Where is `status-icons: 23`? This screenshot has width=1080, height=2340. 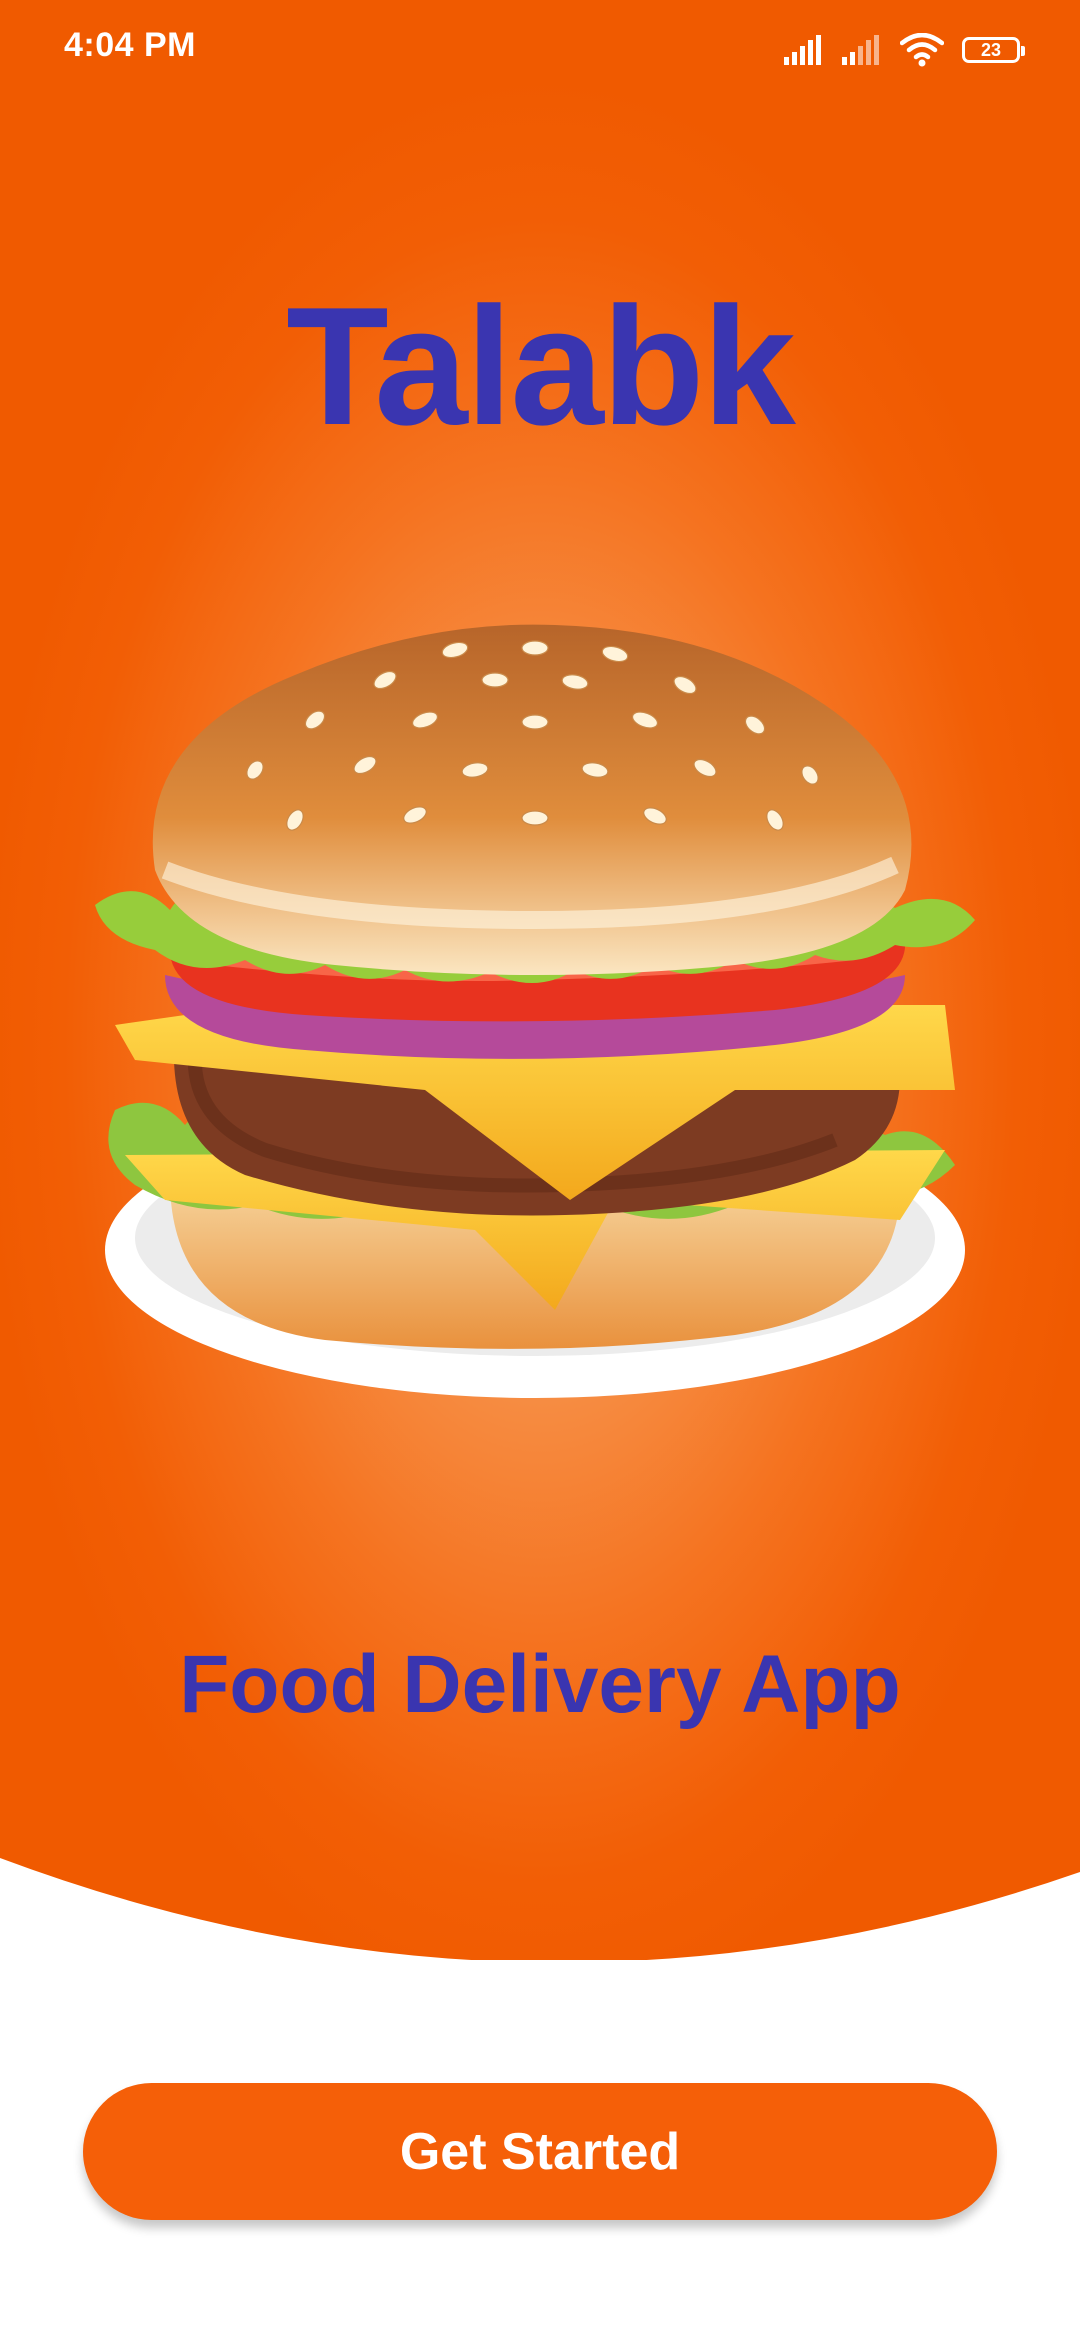 status-icons: 23 is located at coordinates (904, 50).